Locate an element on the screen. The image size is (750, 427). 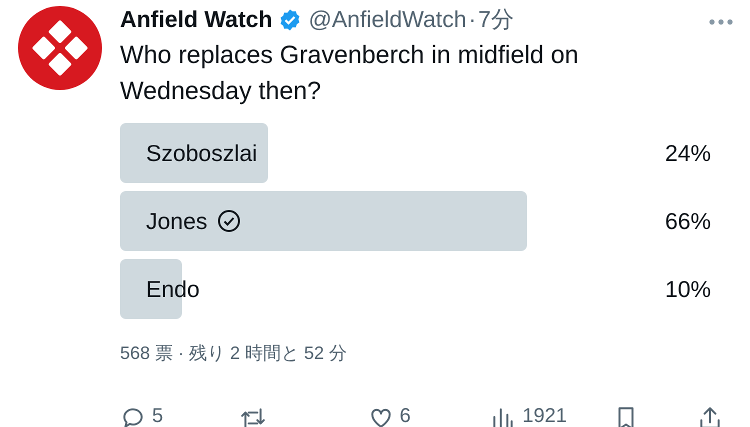
more-icon is located at coordinates (721, 22).